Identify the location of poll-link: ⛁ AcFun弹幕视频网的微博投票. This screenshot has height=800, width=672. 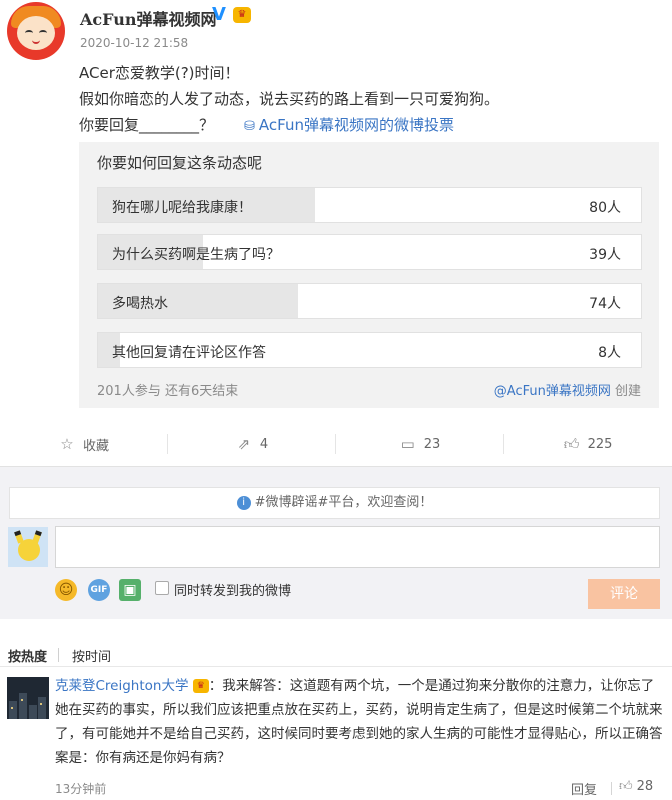
(349, 124).